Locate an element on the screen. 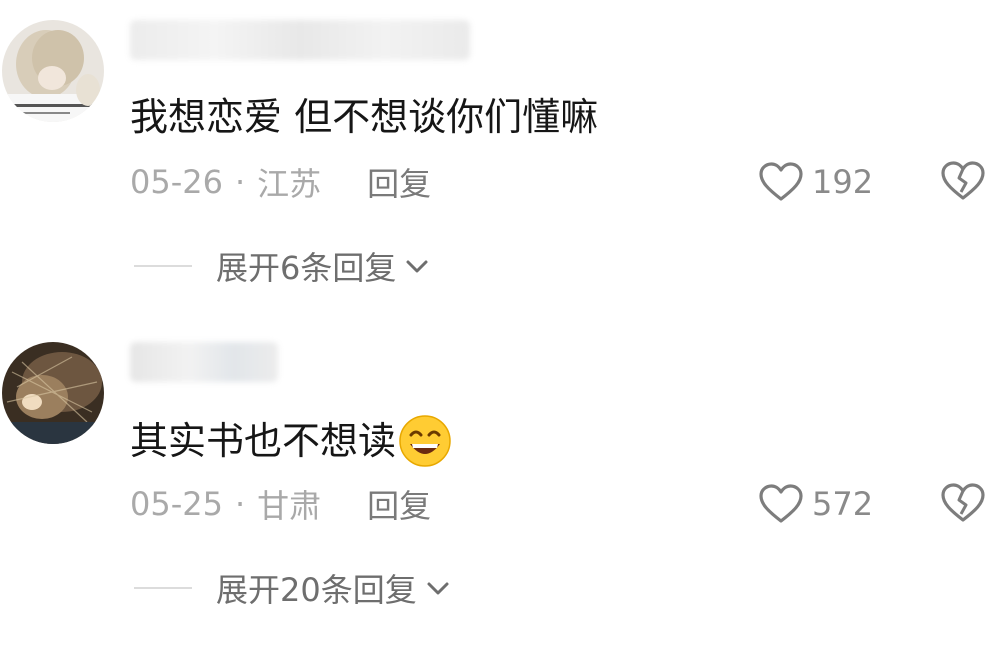  comment-meta: 05-25 · 甘肃 回复 is located at coordinates (280, 504).